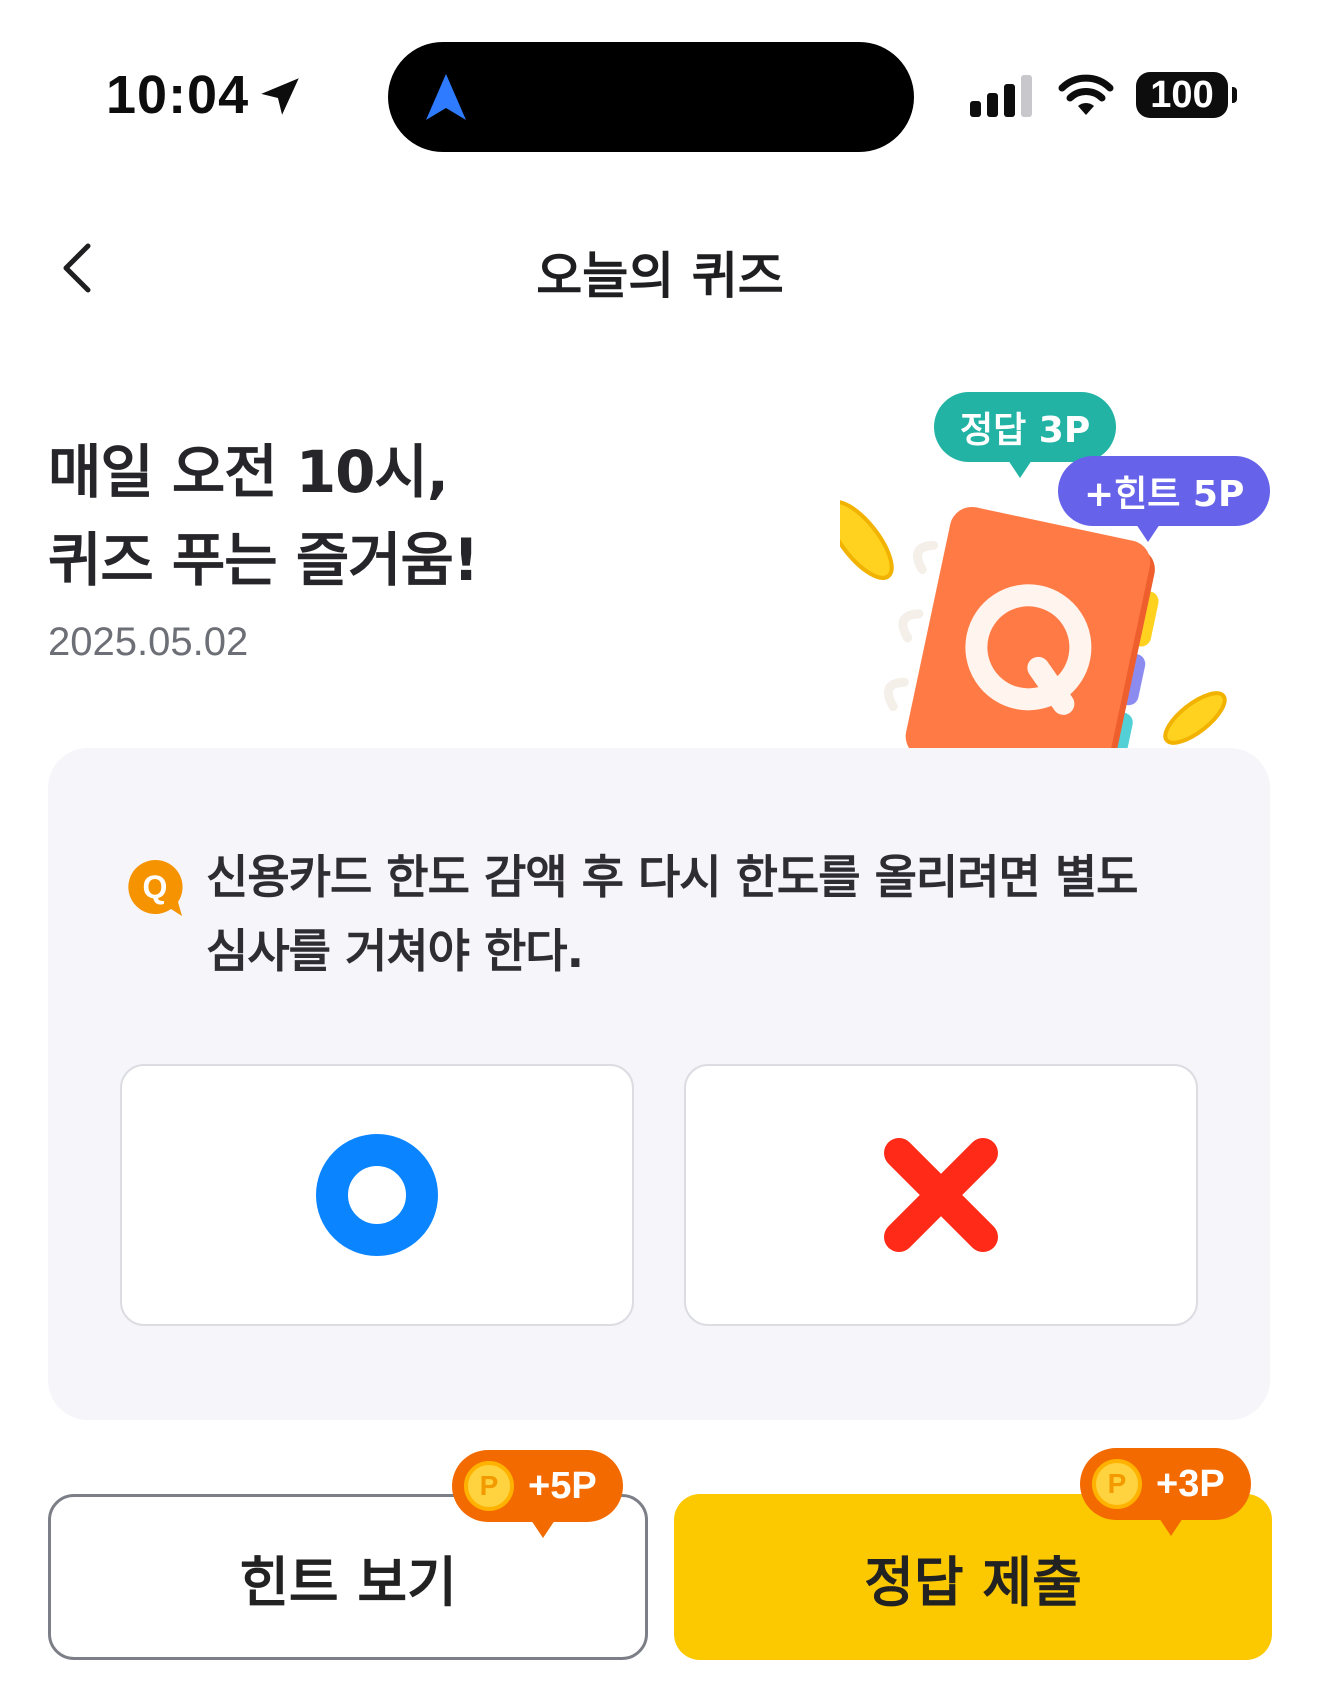  I want to click on hint-reward-badge: P +5P, so click(537, 1494).